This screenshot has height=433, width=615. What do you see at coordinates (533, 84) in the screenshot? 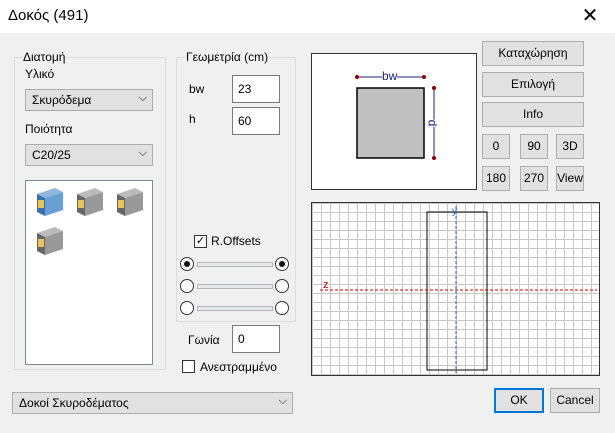
I see `select-button: Επιλογή` at bounding box center [533, 84].